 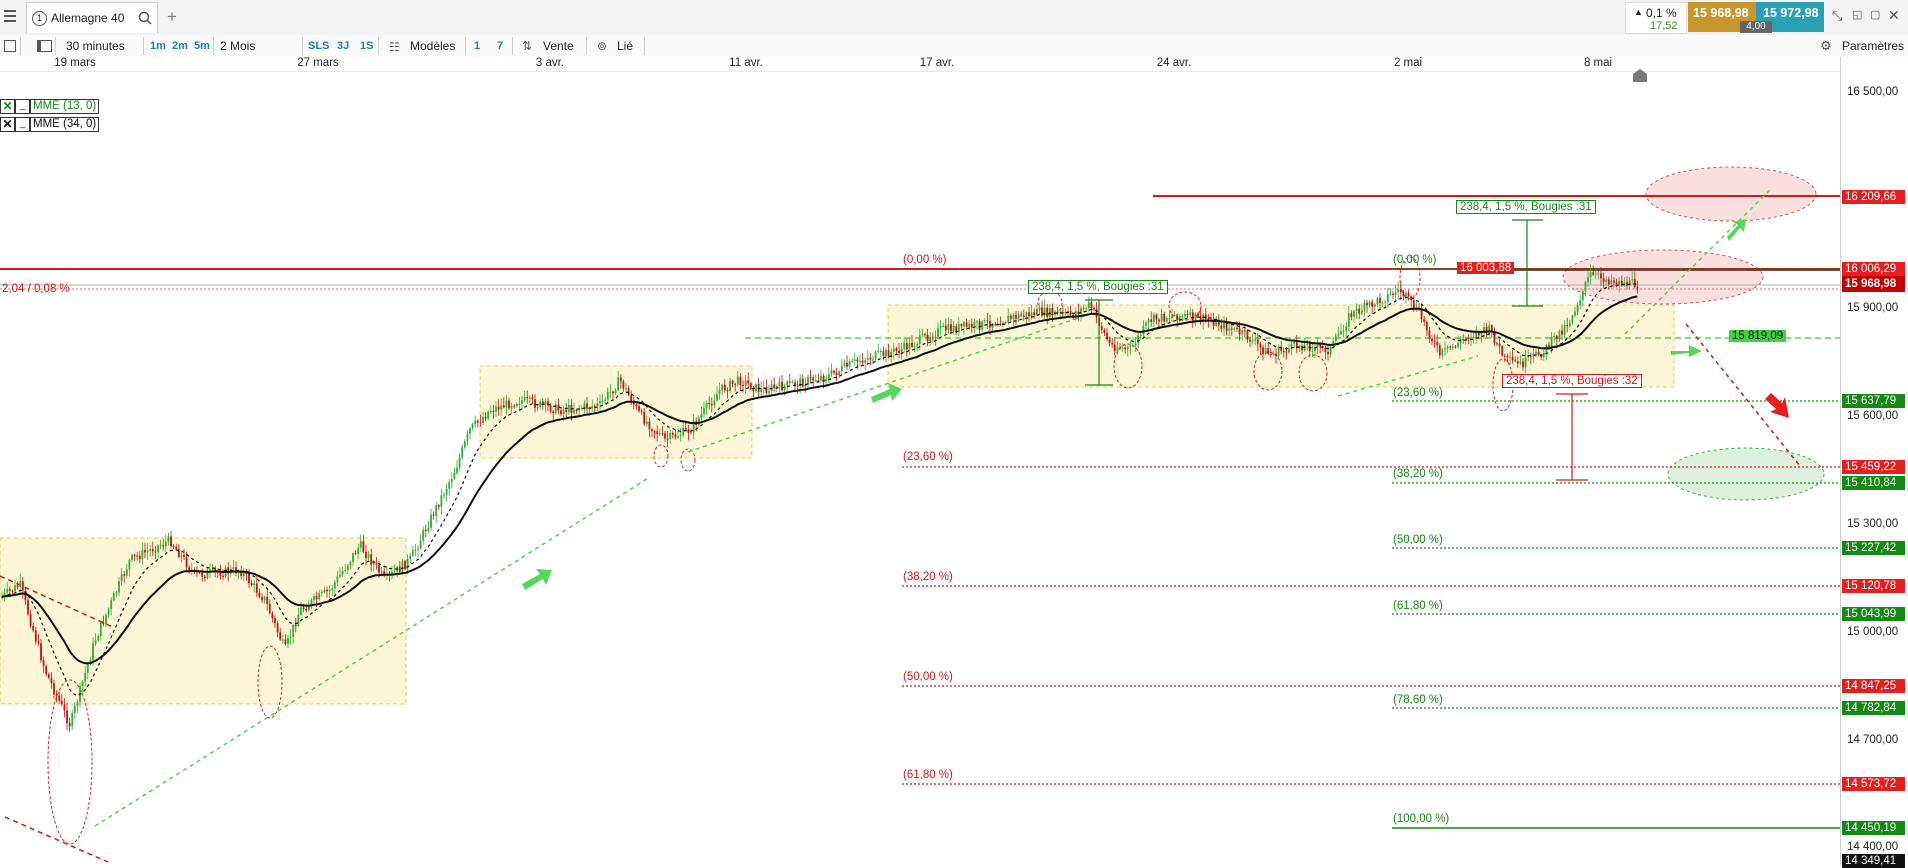 I want to click on price-axis-label: 14 700,00, so click(x=1873, y=740).